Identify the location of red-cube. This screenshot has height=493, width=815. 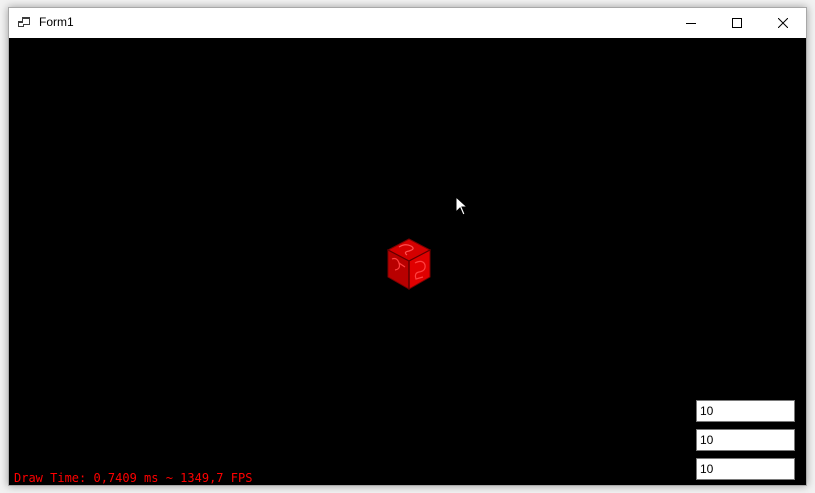
(409, 264).